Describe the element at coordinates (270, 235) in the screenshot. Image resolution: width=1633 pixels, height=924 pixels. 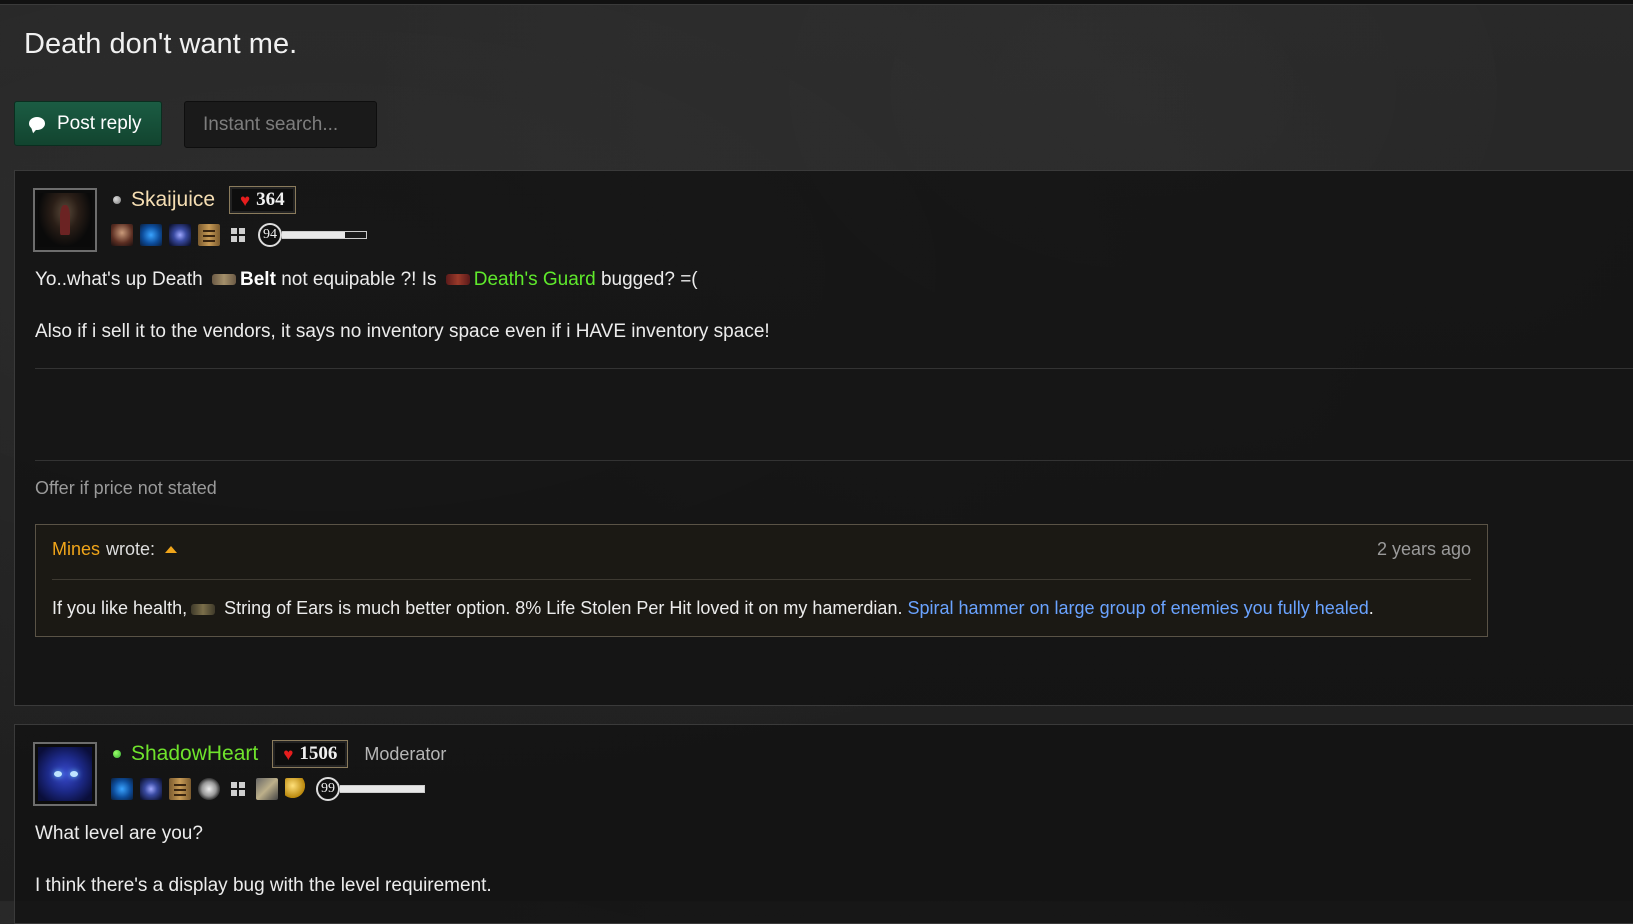
I see `level-number: 94` at that location.